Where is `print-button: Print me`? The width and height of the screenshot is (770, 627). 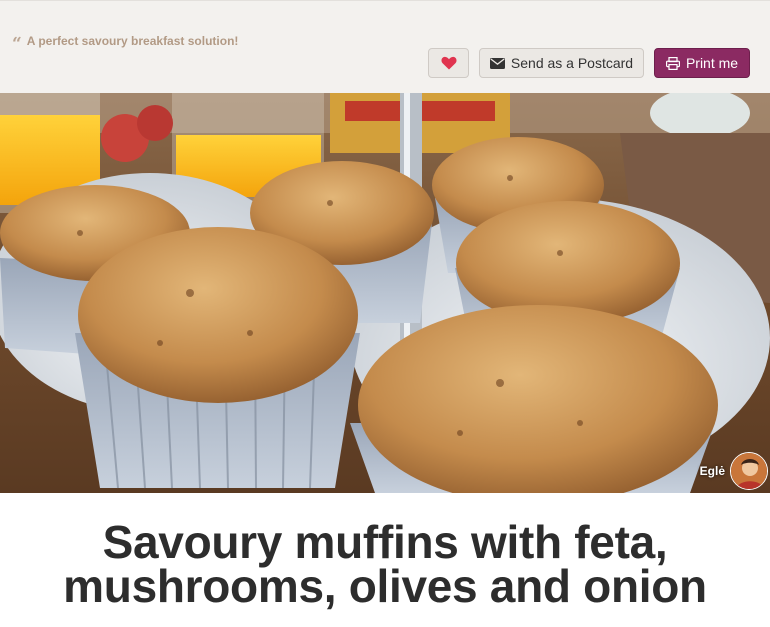
print-button: Print me is located at coordinates (702, 63).